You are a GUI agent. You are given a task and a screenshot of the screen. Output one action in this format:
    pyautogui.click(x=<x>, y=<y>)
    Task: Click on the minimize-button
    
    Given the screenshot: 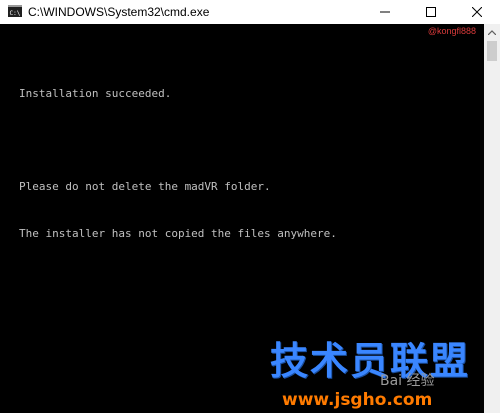 What is the action you would take?
    pyautogui.click(x=385, y=12)
    